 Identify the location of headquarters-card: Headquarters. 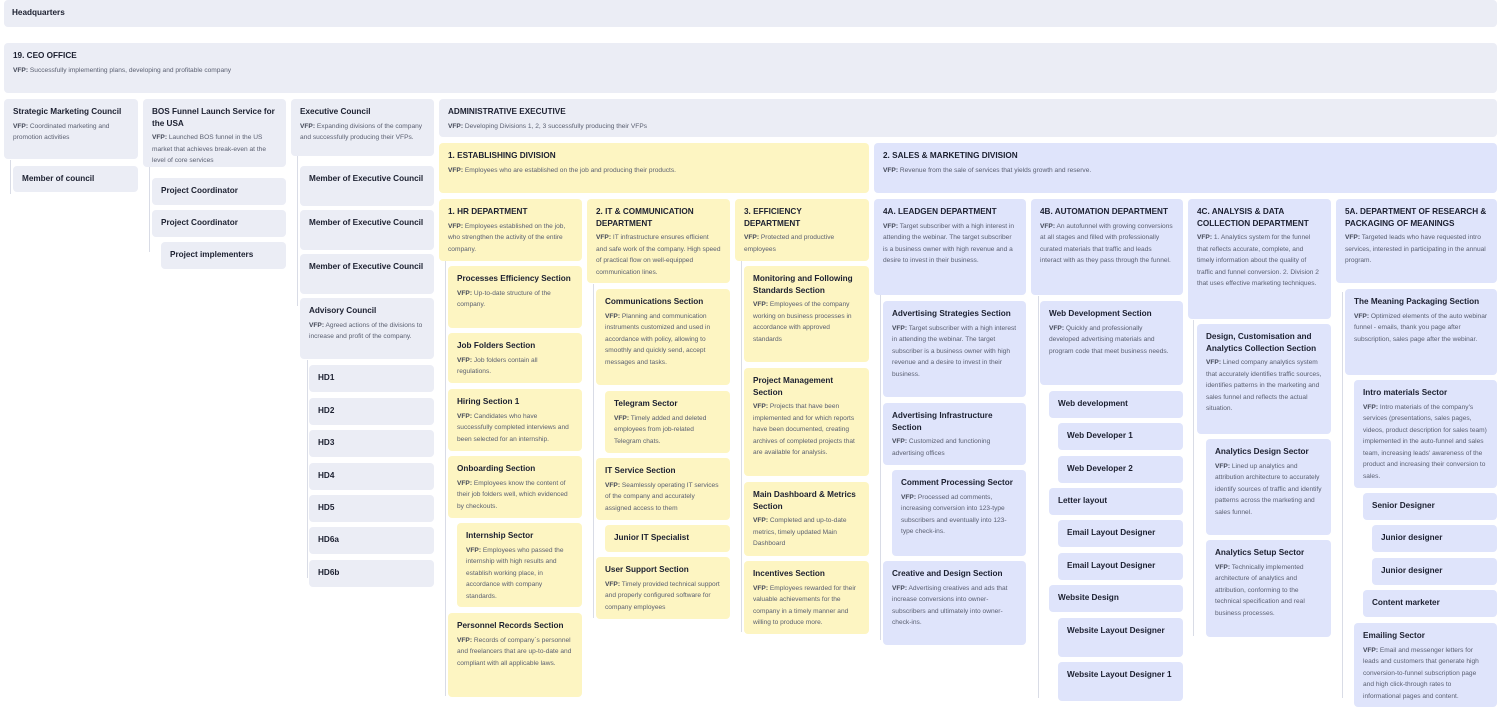
(750, 13).